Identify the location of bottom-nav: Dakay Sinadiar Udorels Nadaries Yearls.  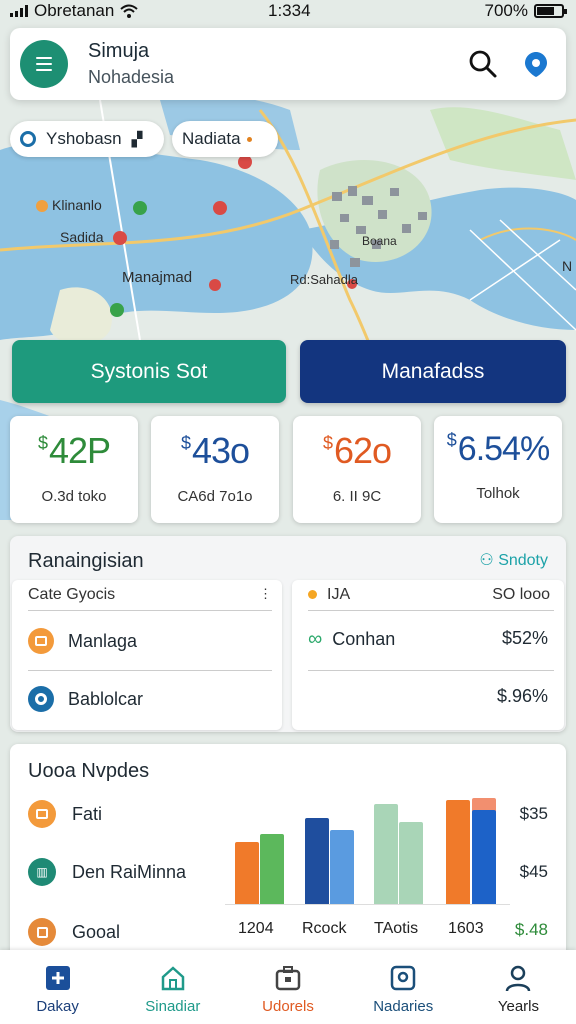
(288, 987).